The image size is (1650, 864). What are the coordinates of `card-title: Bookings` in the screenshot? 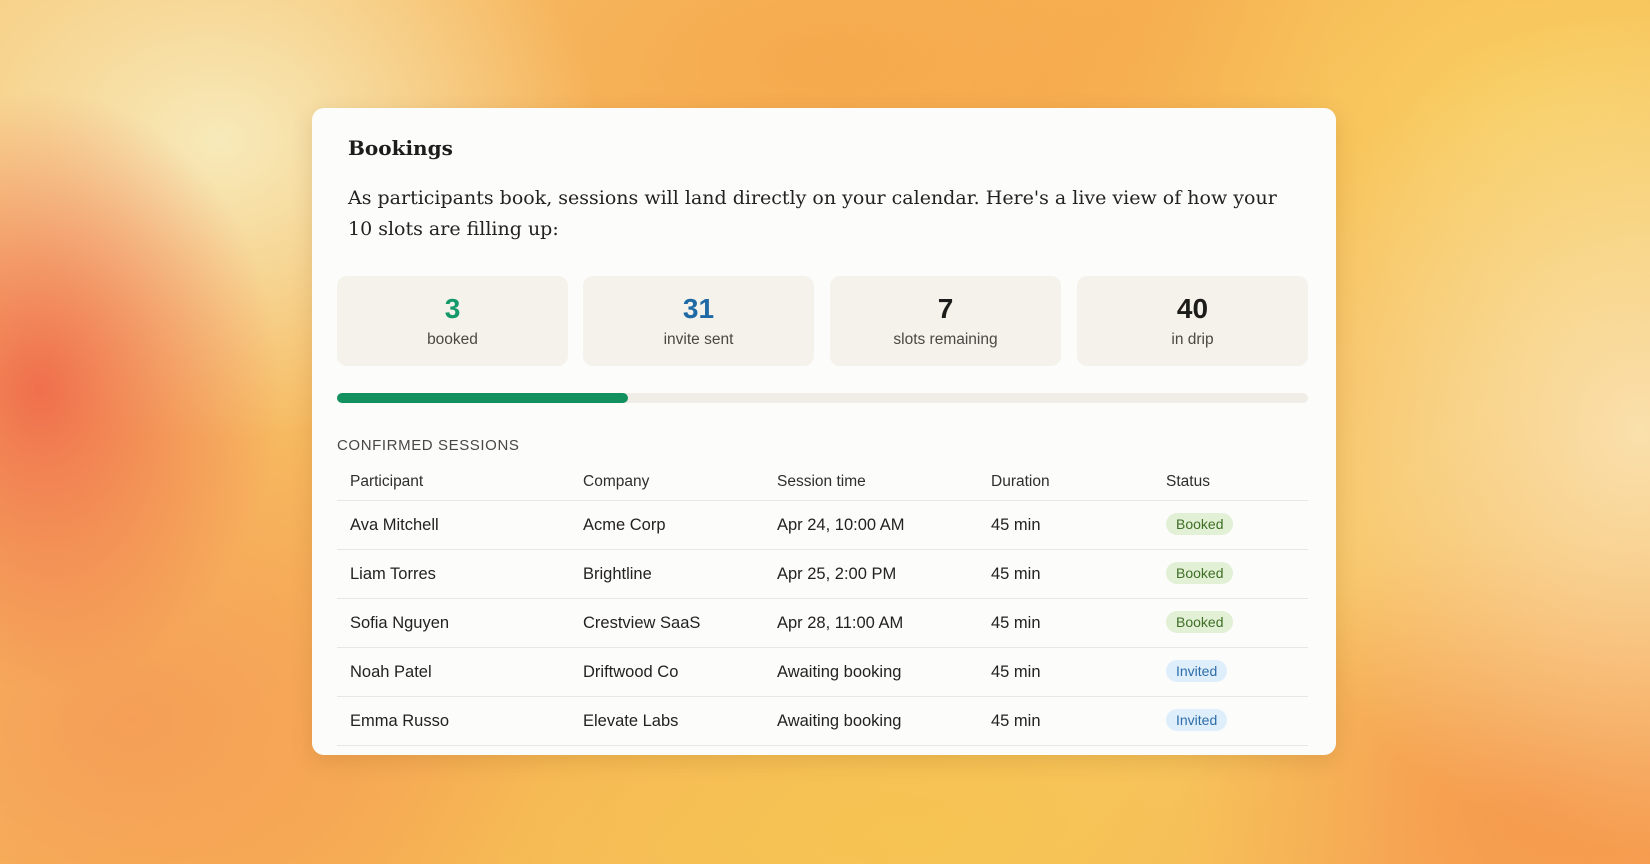 It's located at (400, 148).